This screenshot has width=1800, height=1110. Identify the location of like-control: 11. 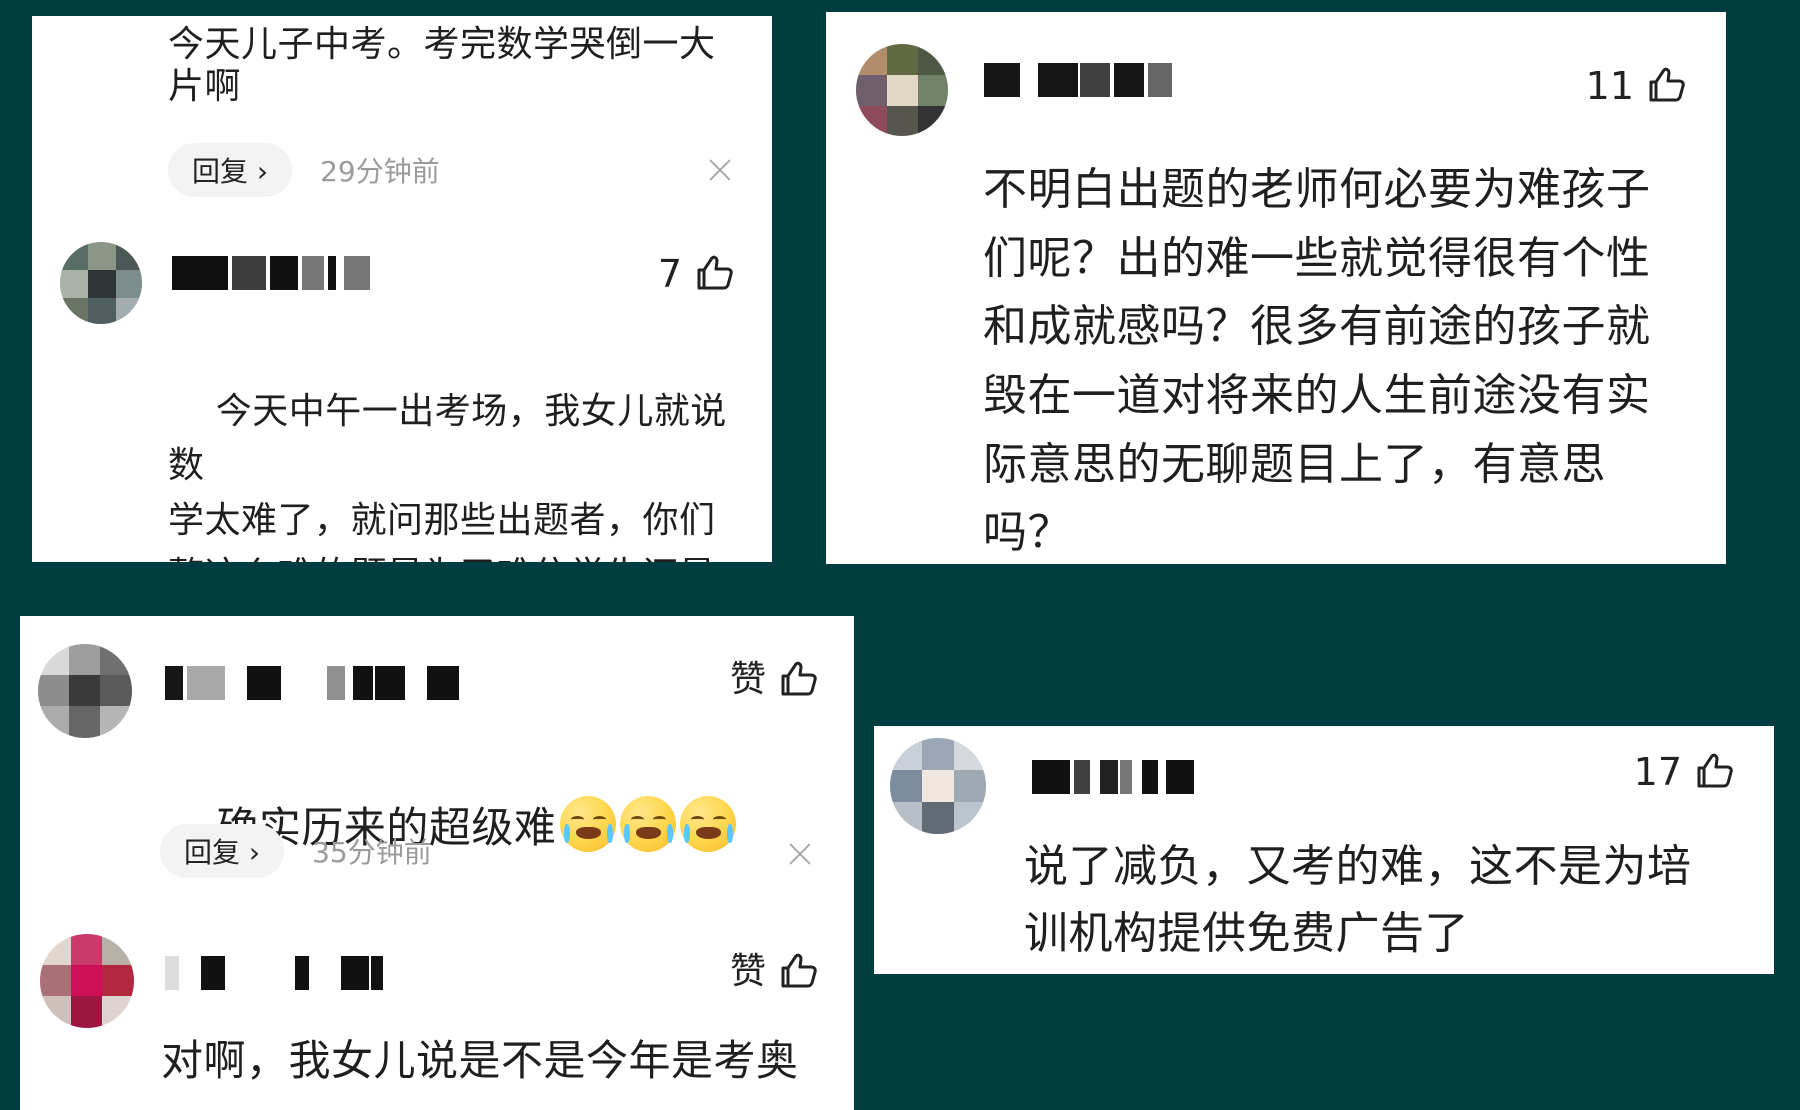
(1637, 86).